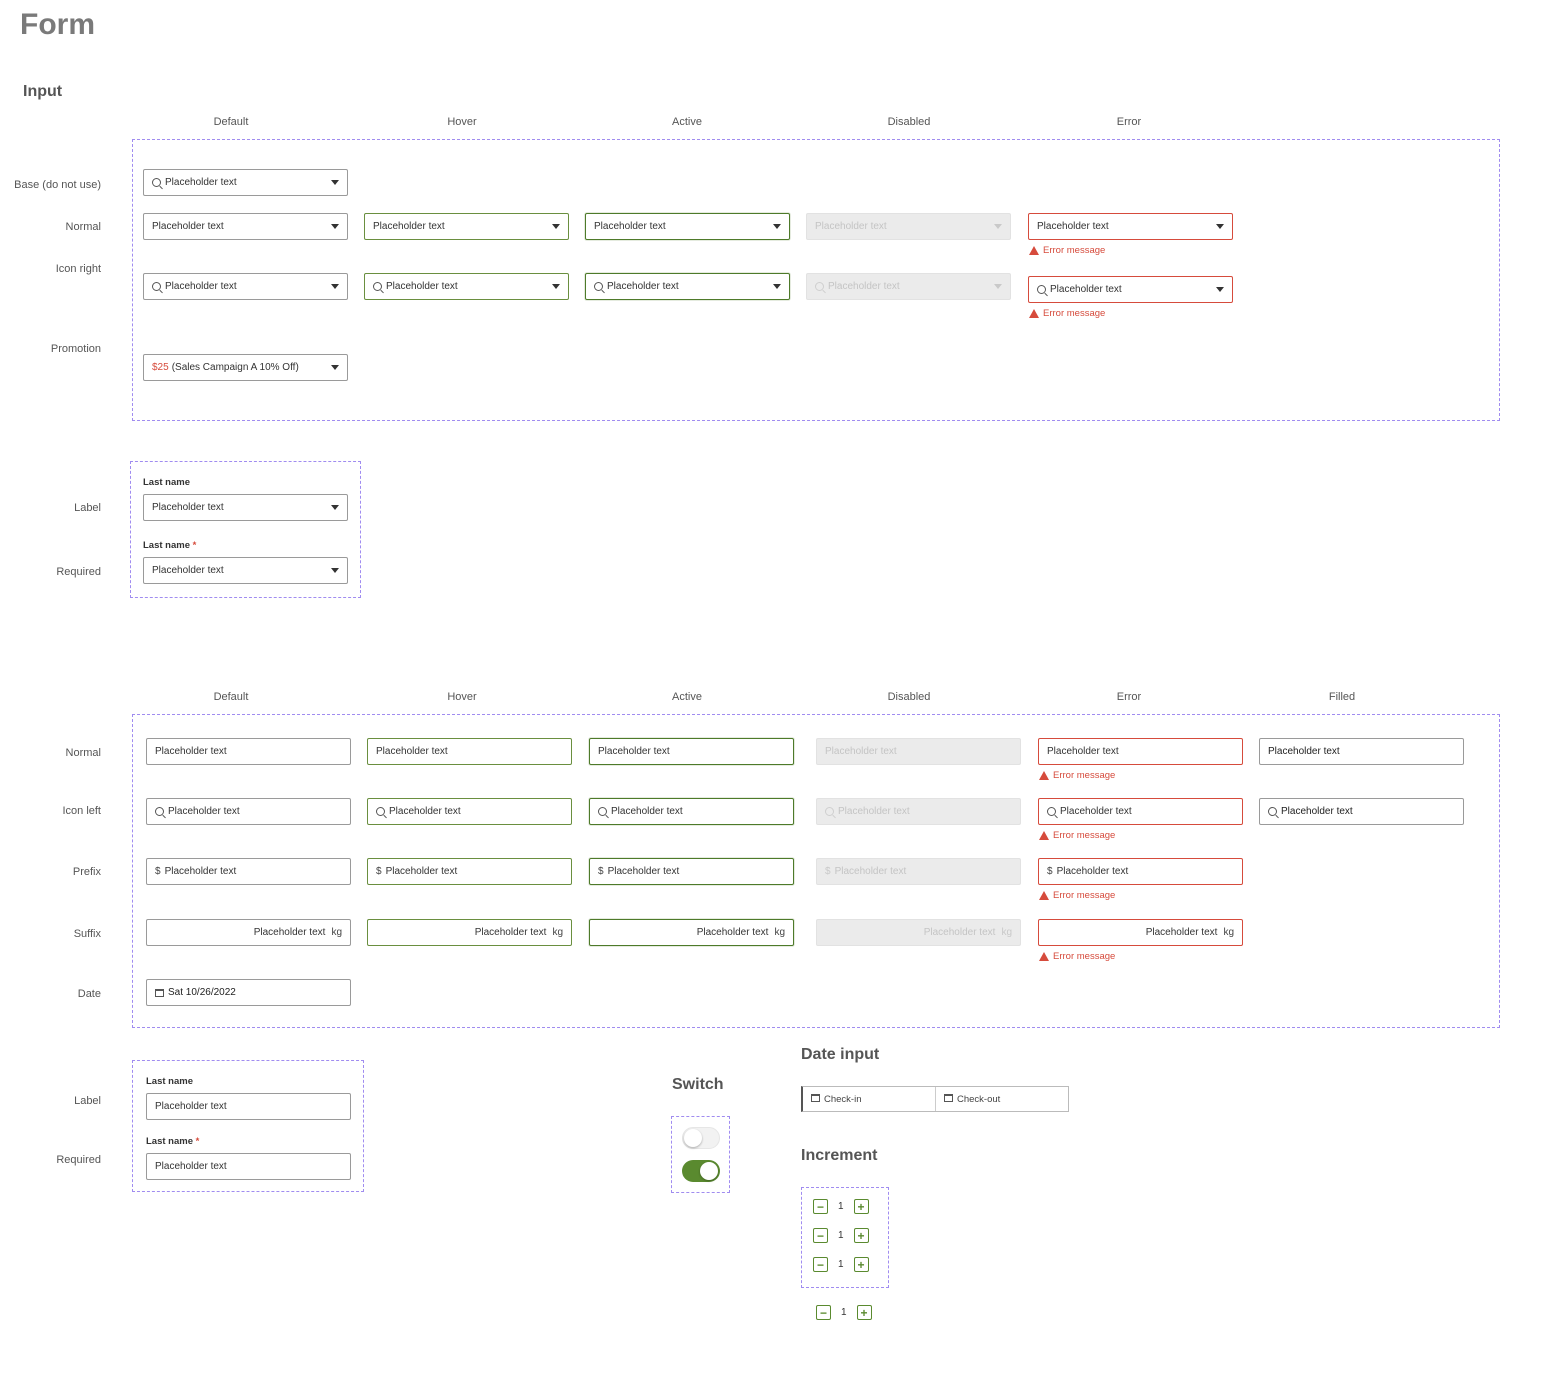  What do you see at coordinates (245, 226) in the screenshot?
I see `normal-select-default: Placeholder text` at bounding box center [245, 226].